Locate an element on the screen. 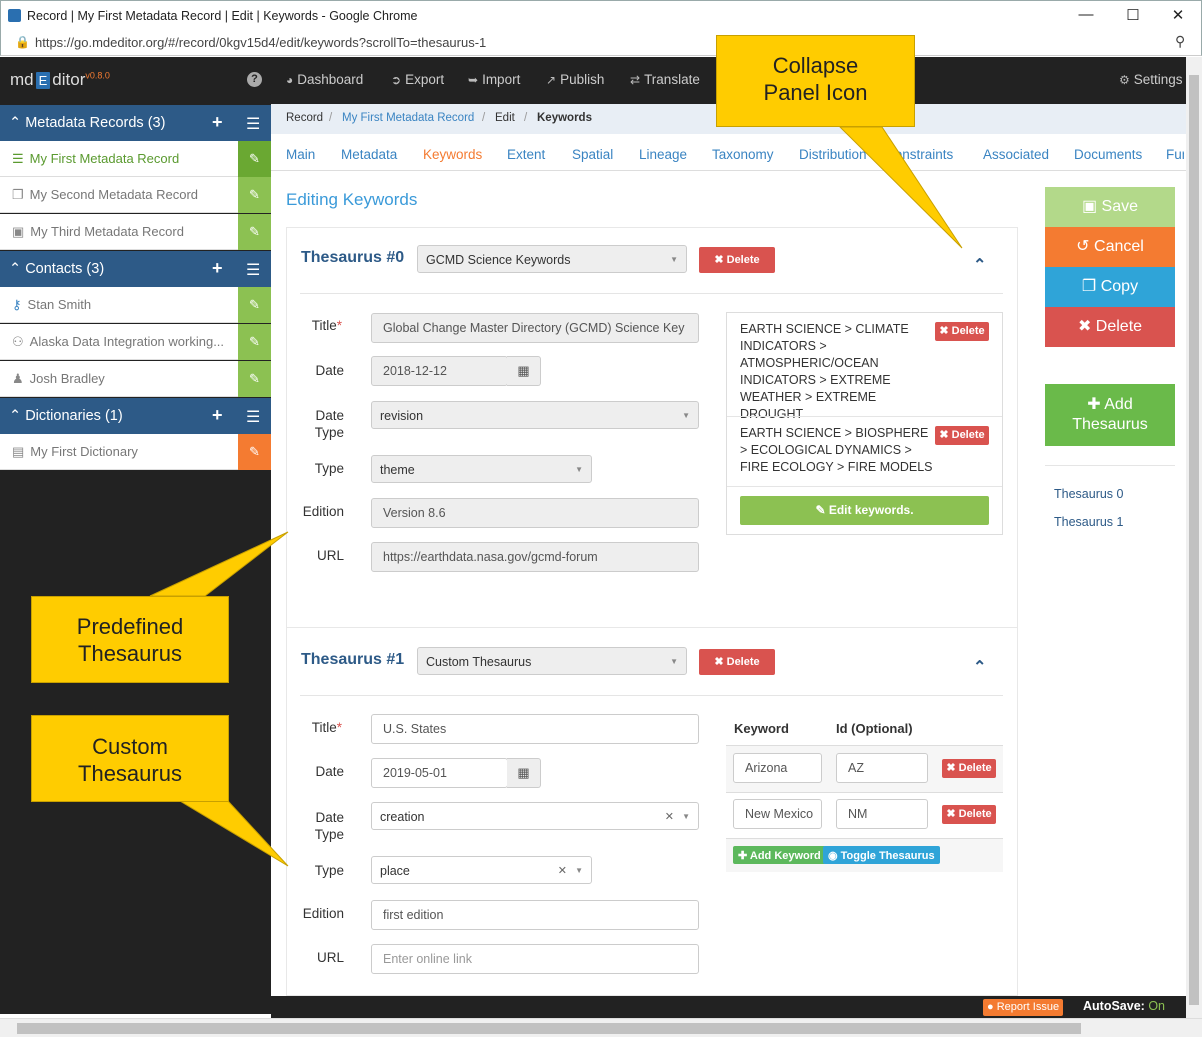  save-button: ▣ Save is located at coordinates (1110, 207).